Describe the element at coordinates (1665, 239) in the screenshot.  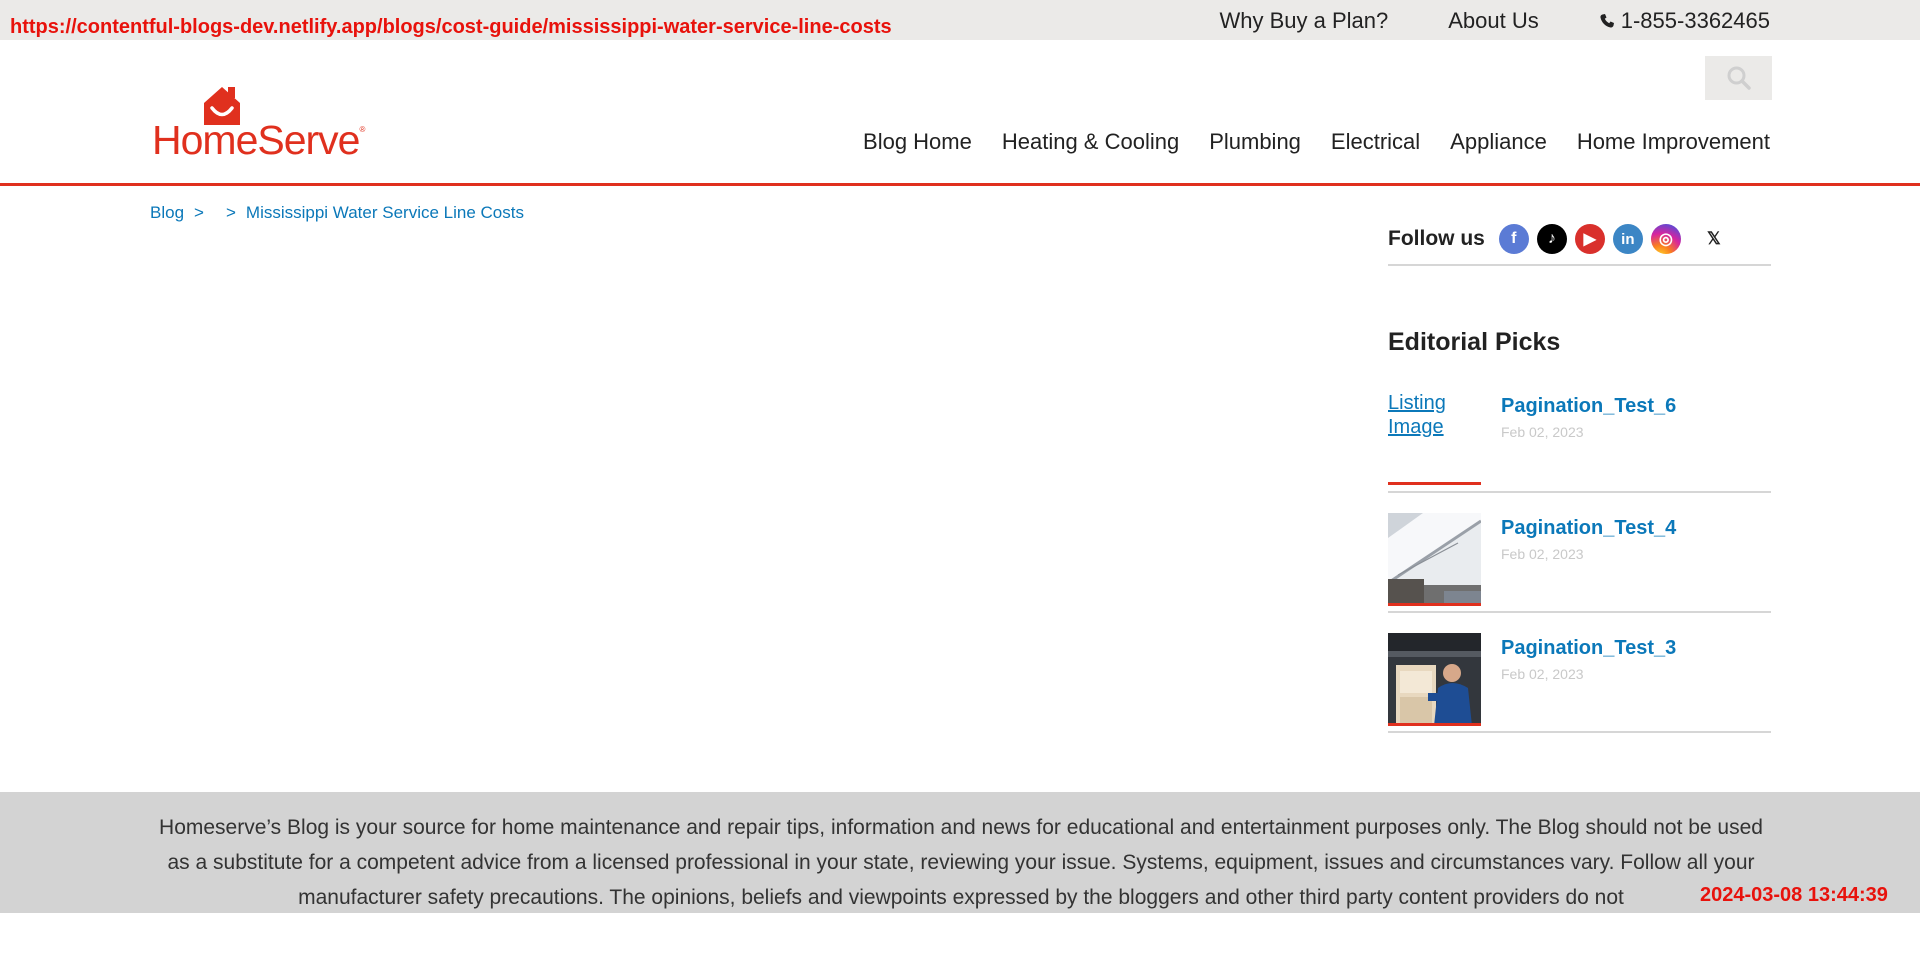
I see `instagram-icon: ◎` at that location.